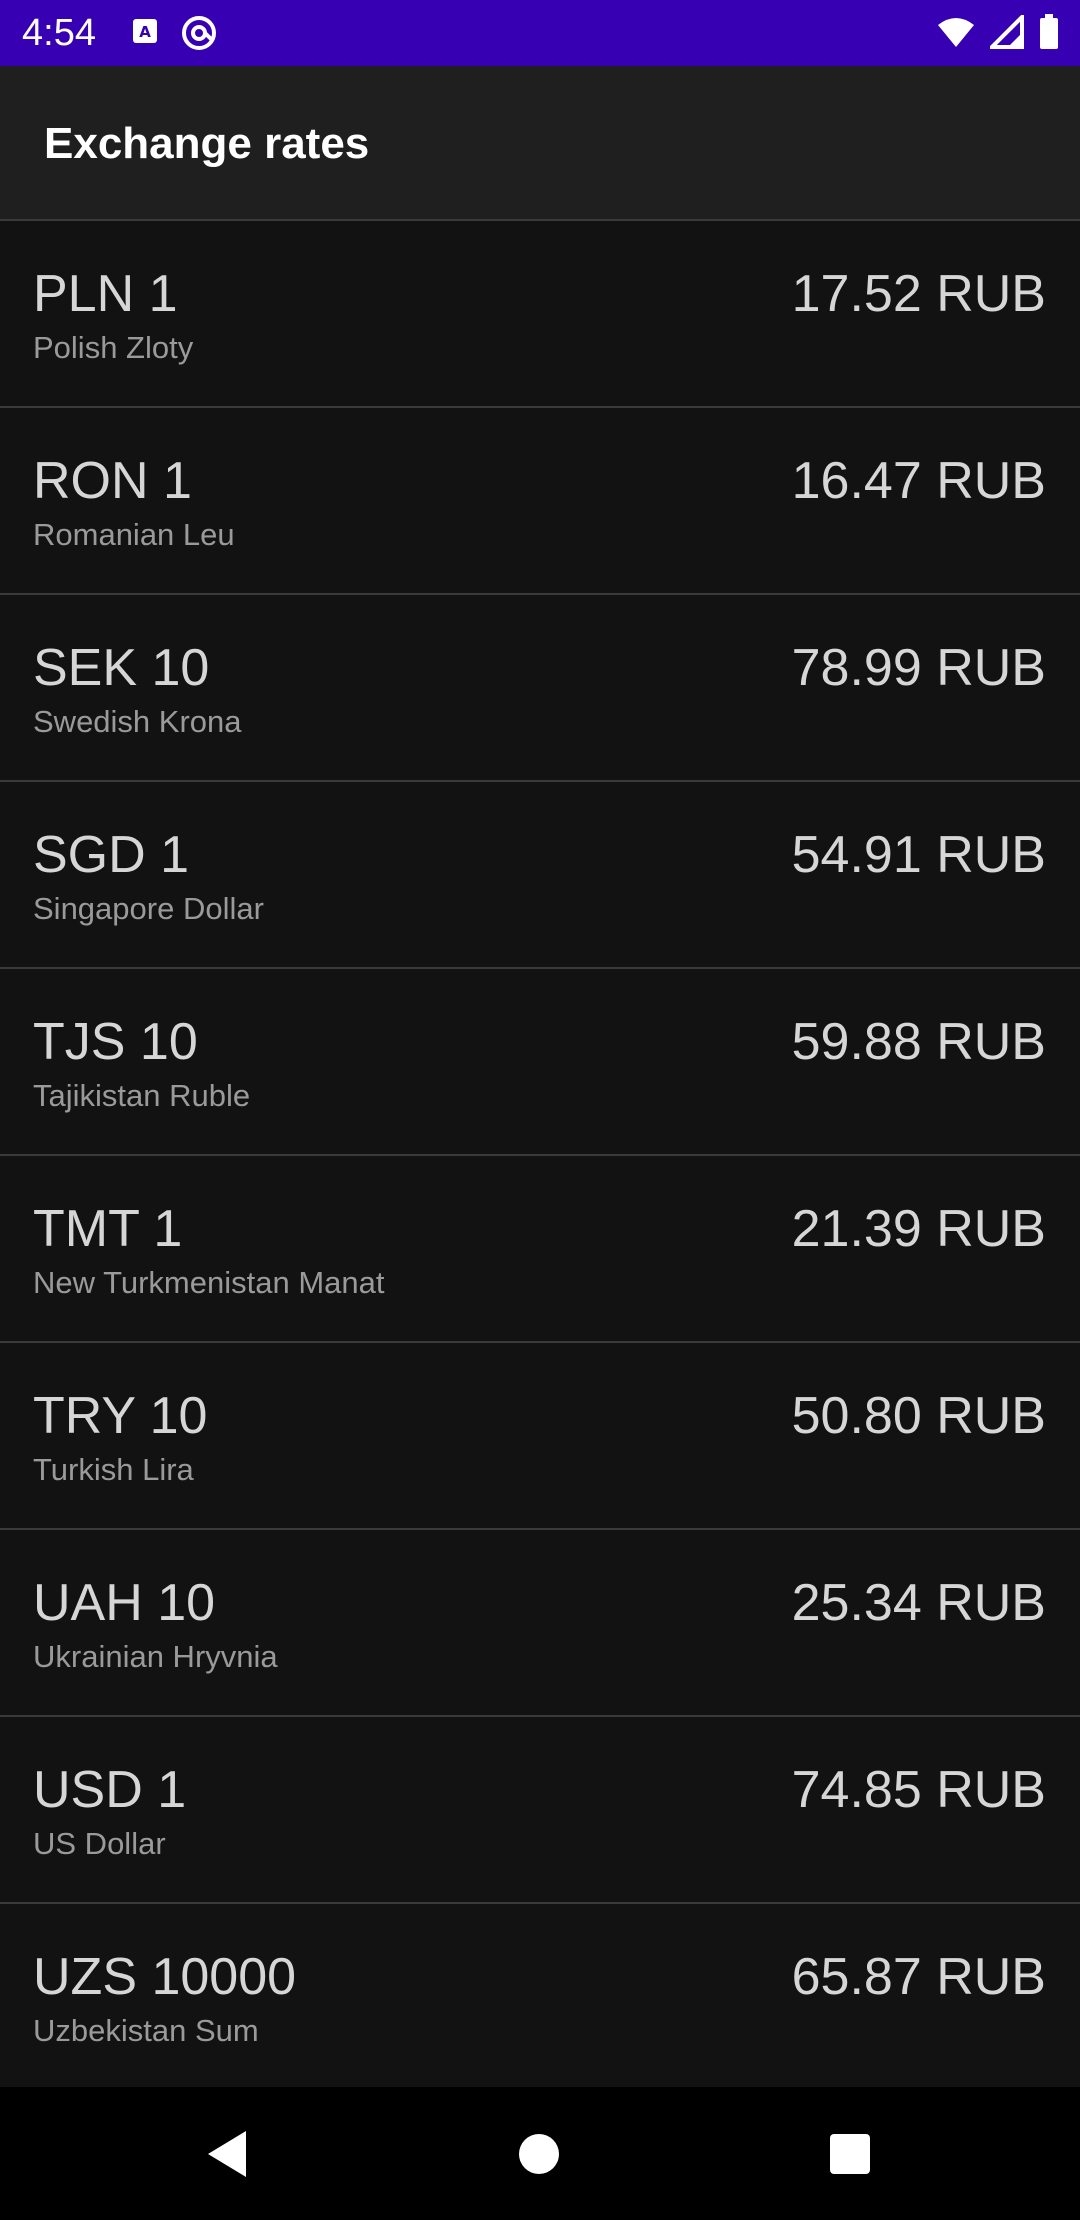 The width and height of the screenshot is (1080, 2220). I want to click on currency-code: USD 1, so click(110, 1790).